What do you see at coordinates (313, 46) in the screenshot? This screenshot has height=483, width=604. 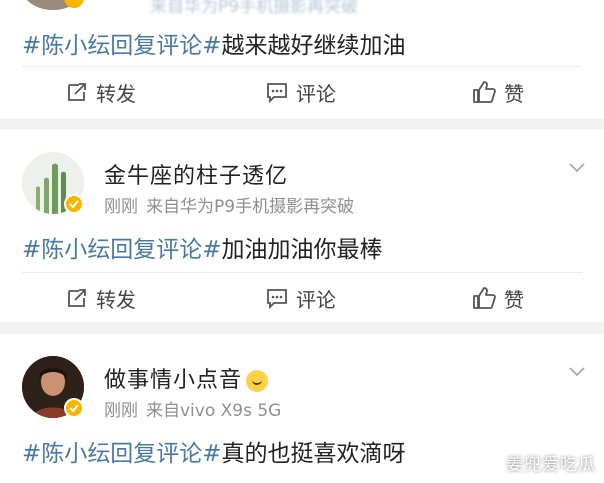 I see `post-body: 越来越好继续加油` at bounding box center [313, 46].